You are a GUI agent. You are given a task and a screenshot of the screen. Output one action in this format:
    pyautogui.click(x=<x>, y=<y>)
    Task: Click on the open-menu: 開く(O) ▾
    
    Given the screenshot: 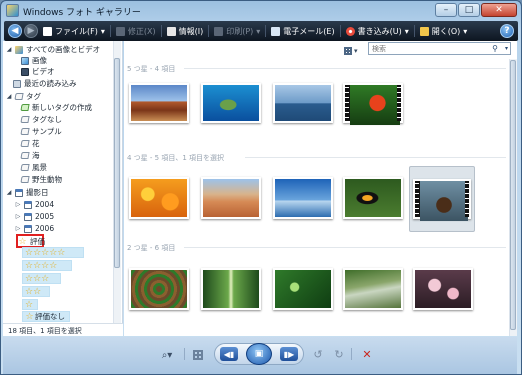 What is the action you would take?
    pyautogui.click(x=444, y=31)
    